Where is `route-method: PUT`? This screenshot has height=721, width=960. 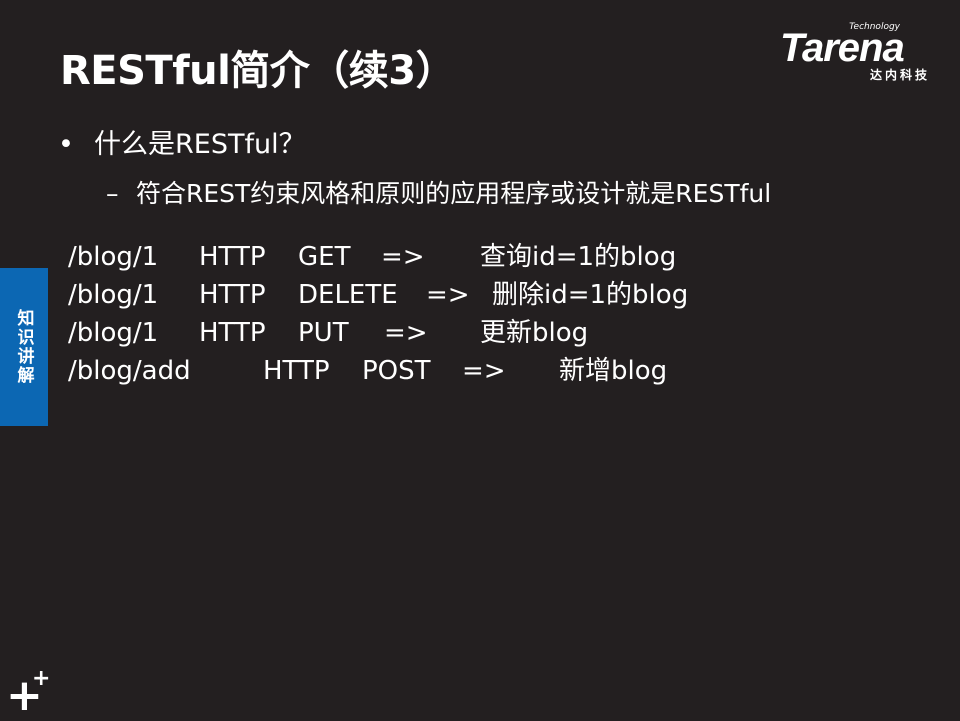 route-method: PUT is located at coordinates (323, 333).